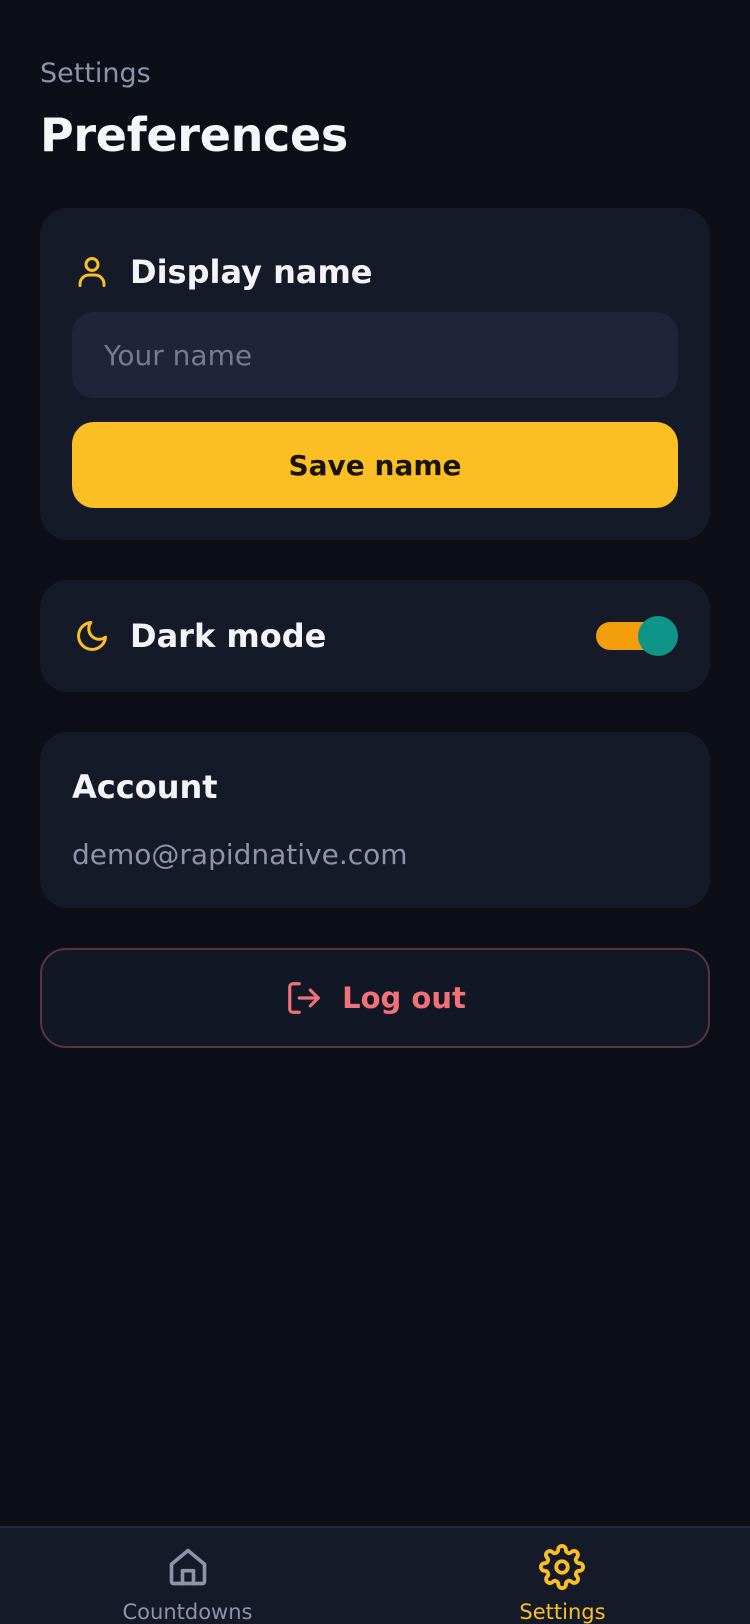  What do you see at coordinates (187, 1612) in the screenshot?
I see `tab-countdowns-label: Countdowns` at bounding box center [187, 1612].